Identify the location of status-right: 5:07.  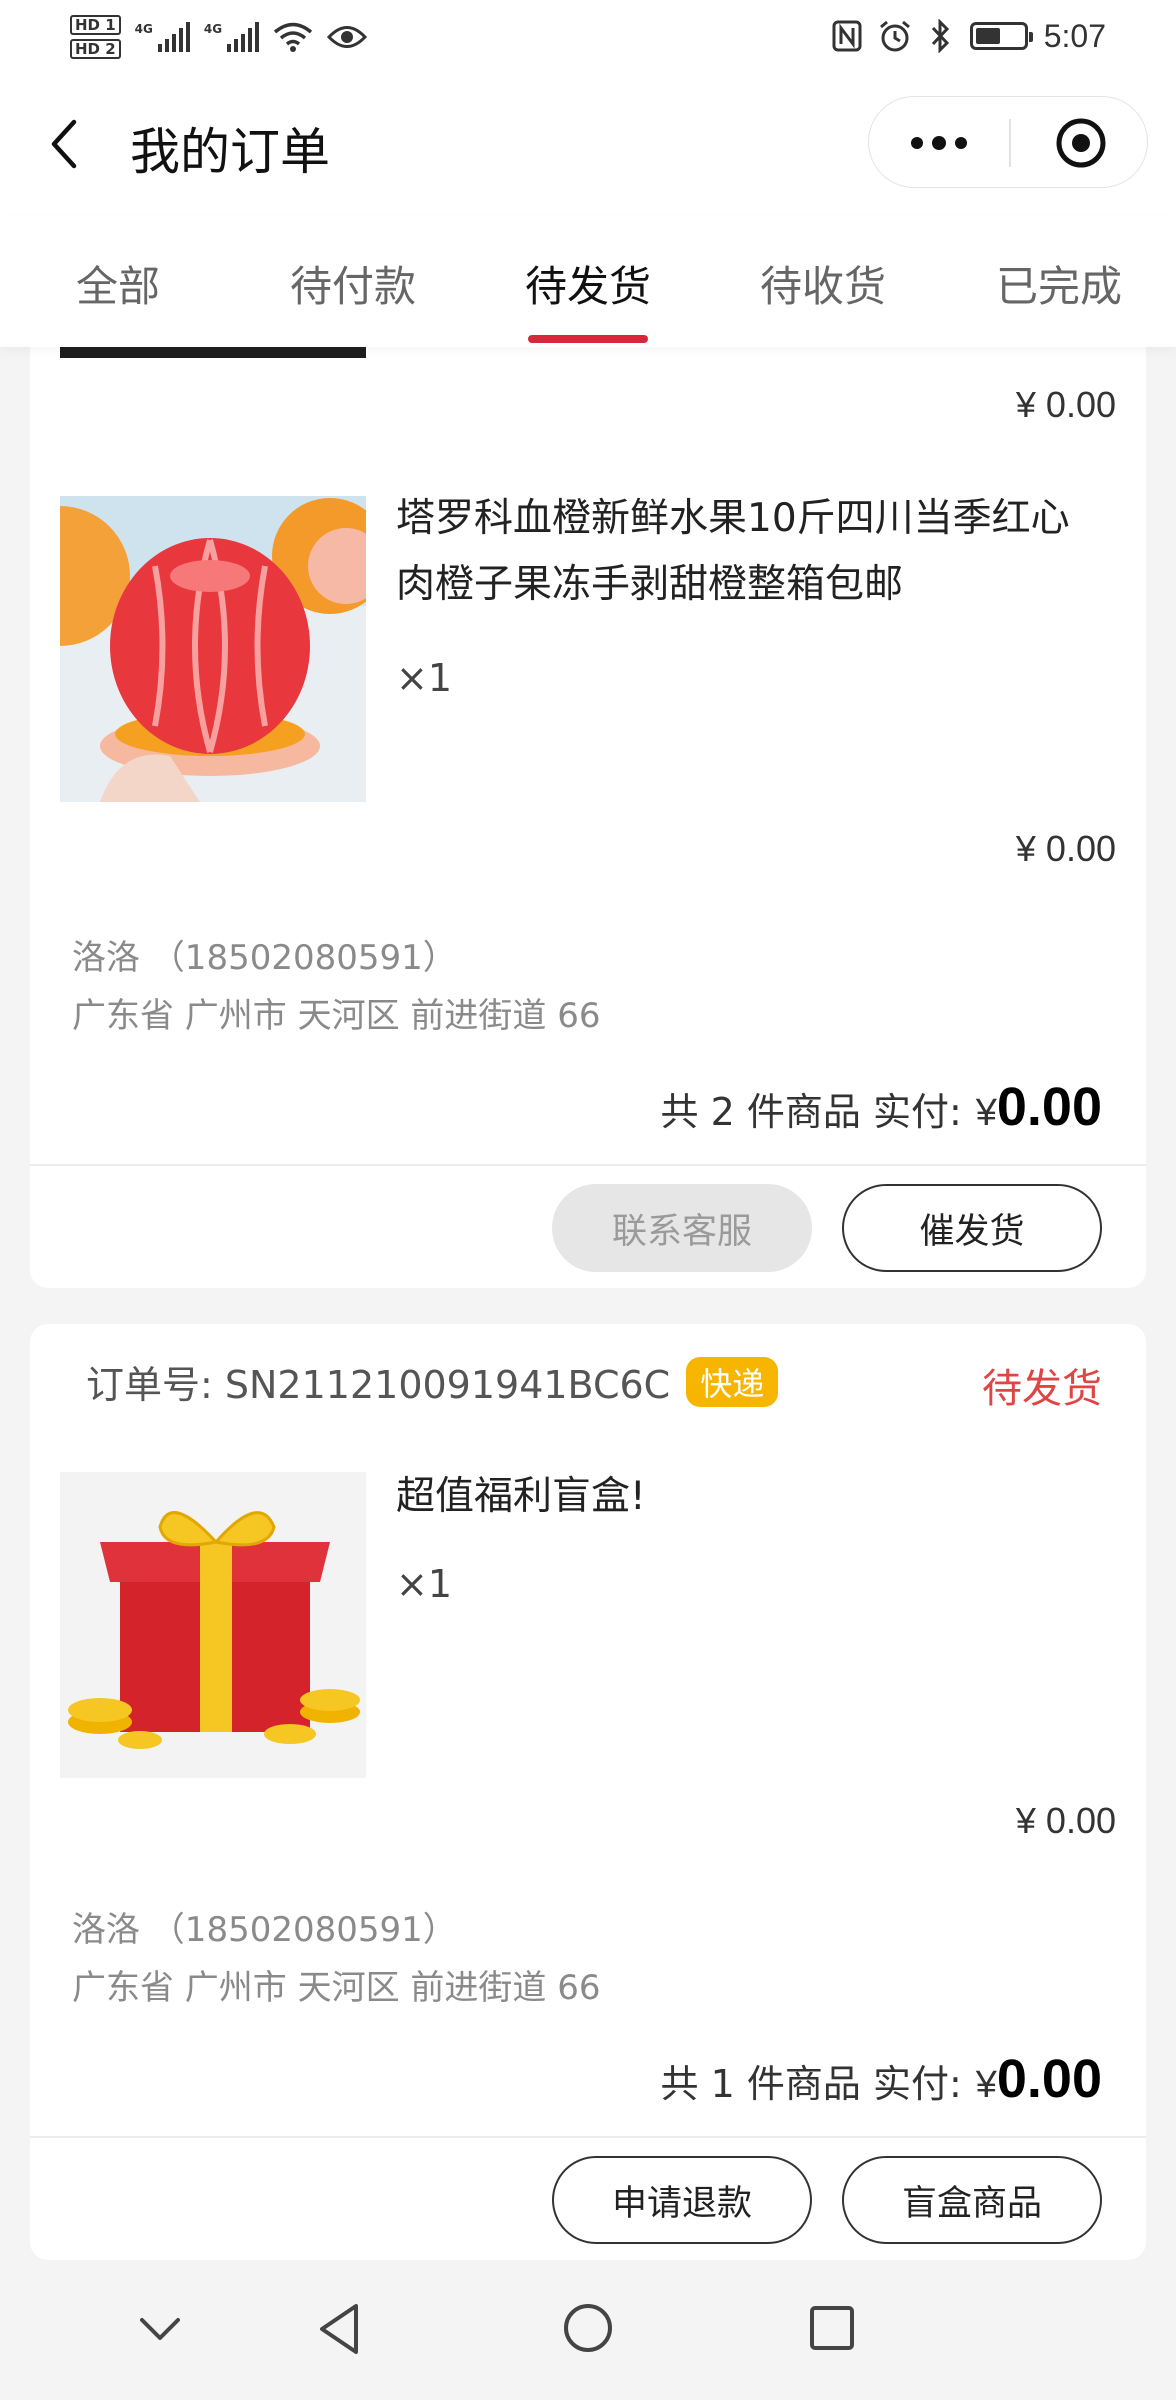
(969, 36).